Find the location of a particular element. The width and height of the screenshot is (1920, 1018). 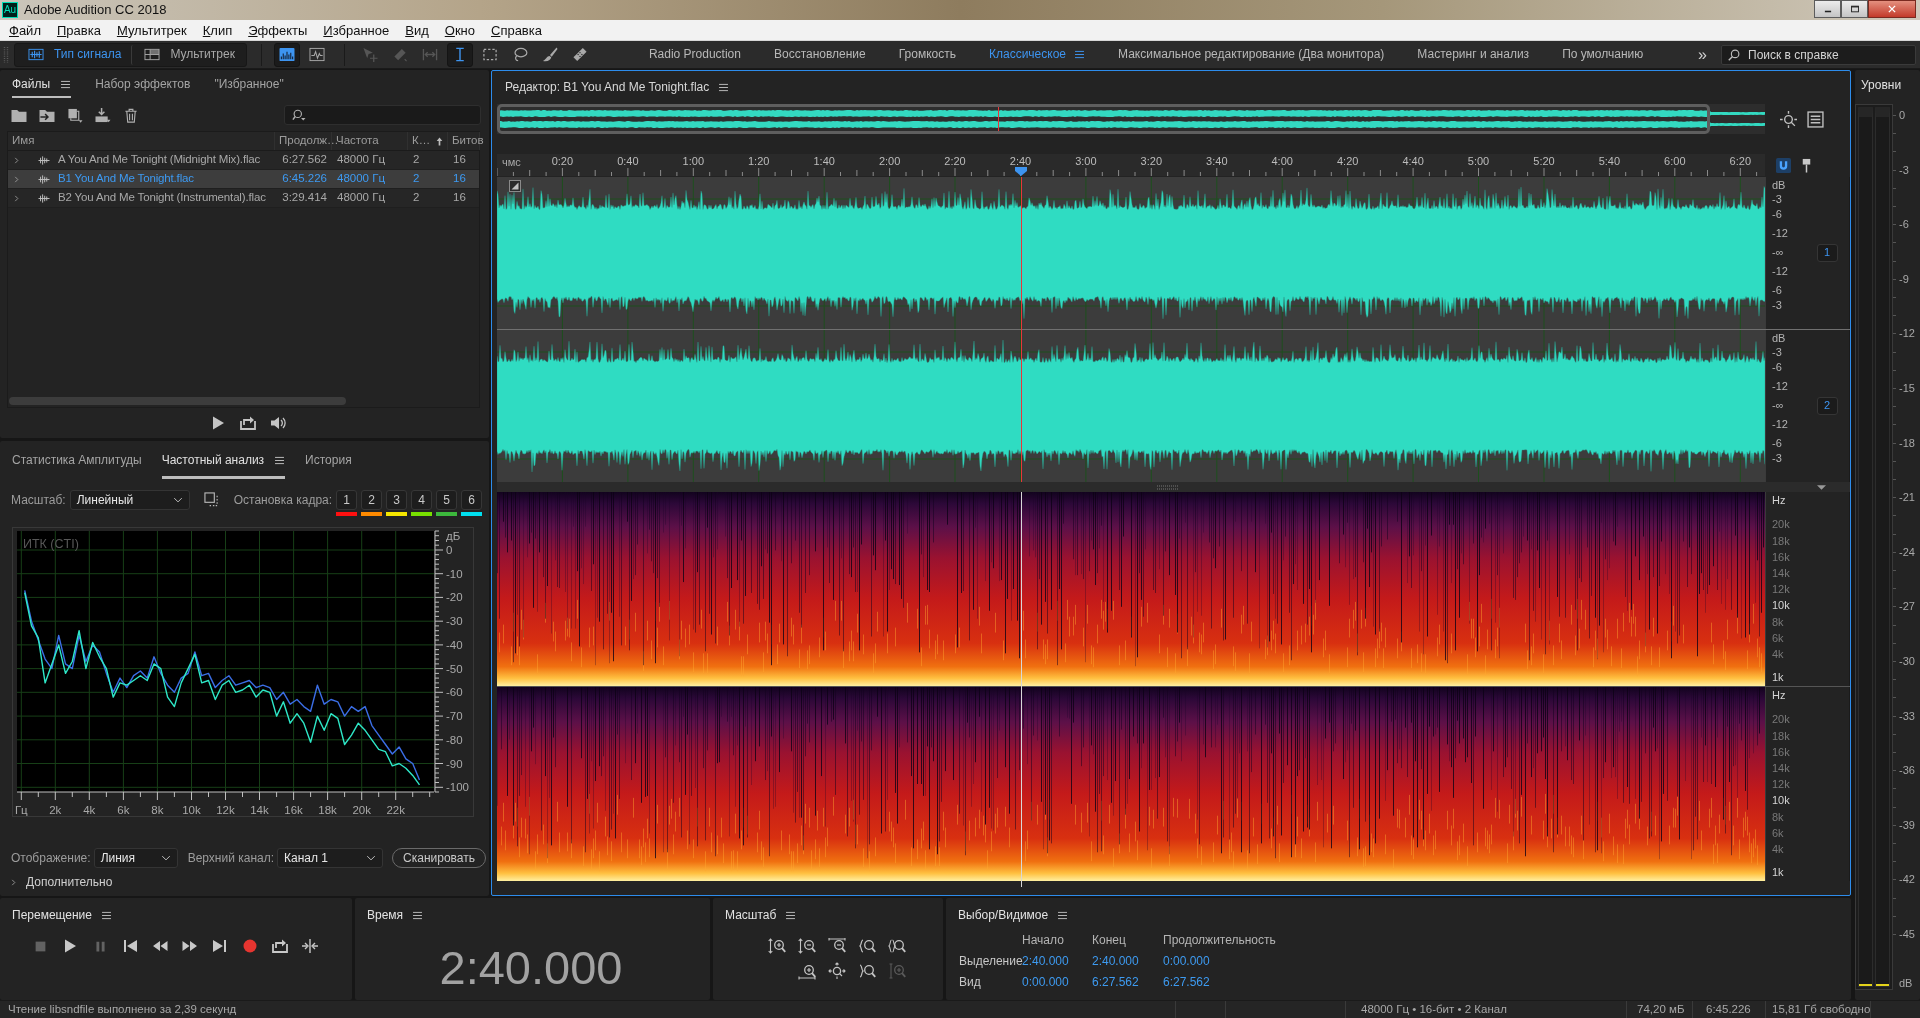

menu-item: Избранное is located at coordinates (356, 30).